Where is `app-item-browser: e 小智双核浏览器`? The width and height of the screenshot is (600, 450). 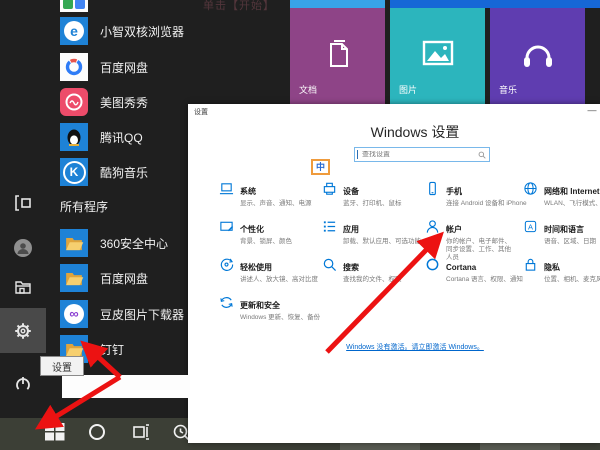
app-item-browser: e 小智双核浏览器 is located at coordinates (125, 31).